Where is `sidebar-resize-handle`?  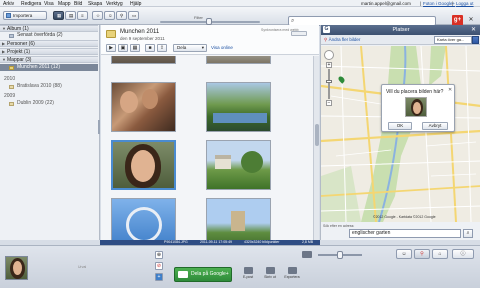 sidebar-resize-handle is located at coordinates (99, 127).